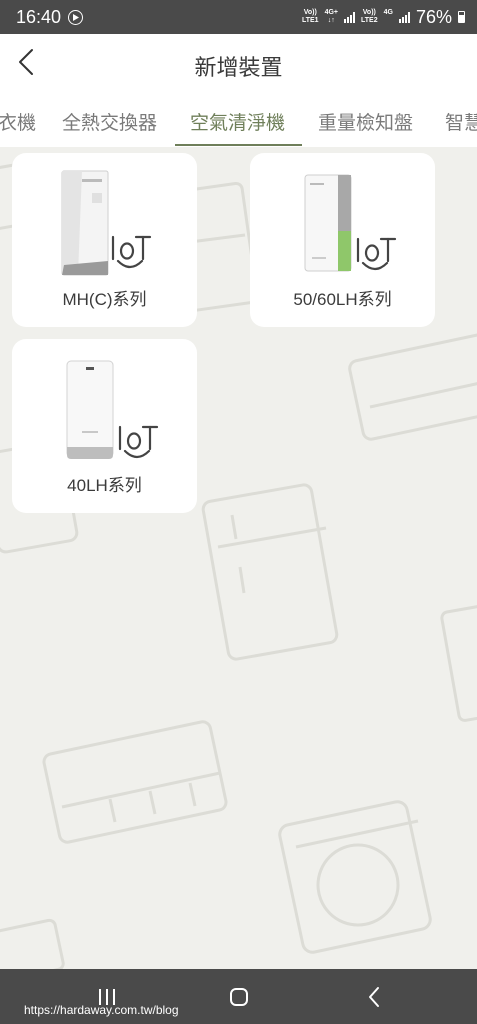  What do you see at coordinates (106, 223) in the screenshot?
I see `air-purifier-large-icon` at bounding box center [106, 223].